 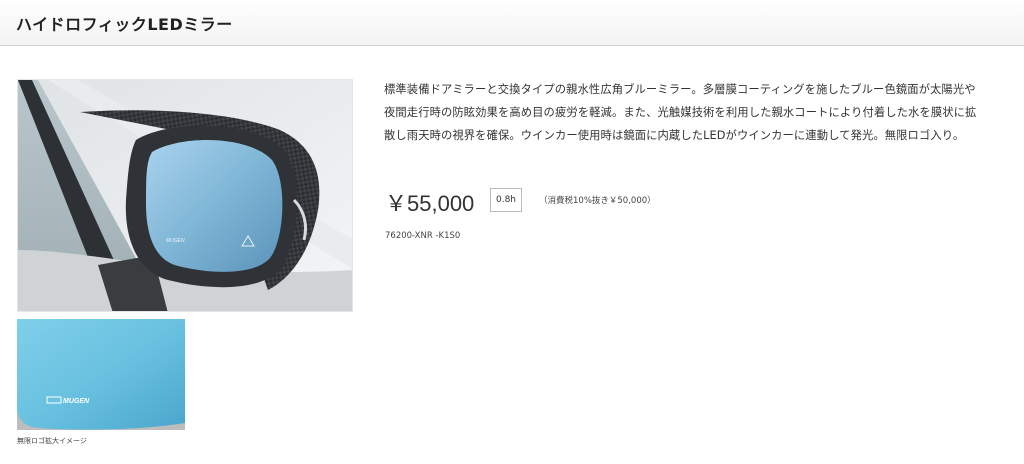 I want to click on product-title: ハイドロフィックLEDミラー, so click(x=124, y=24).